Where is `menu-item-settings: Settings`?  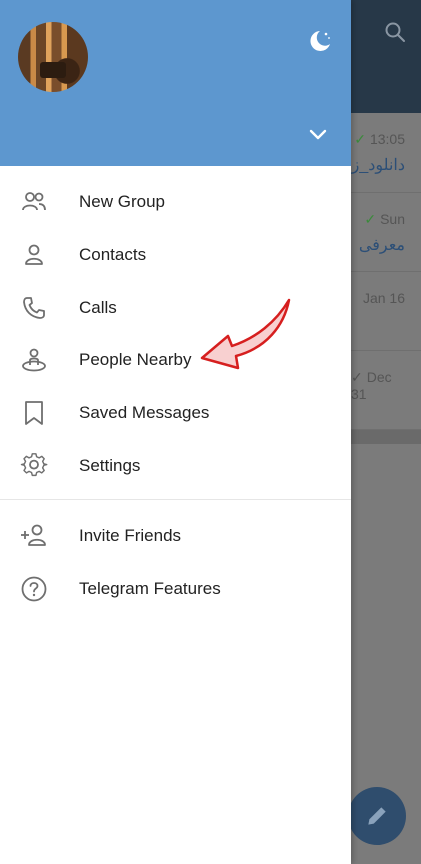
menu-item-settings: Settings is located at coordinates (175, 466).